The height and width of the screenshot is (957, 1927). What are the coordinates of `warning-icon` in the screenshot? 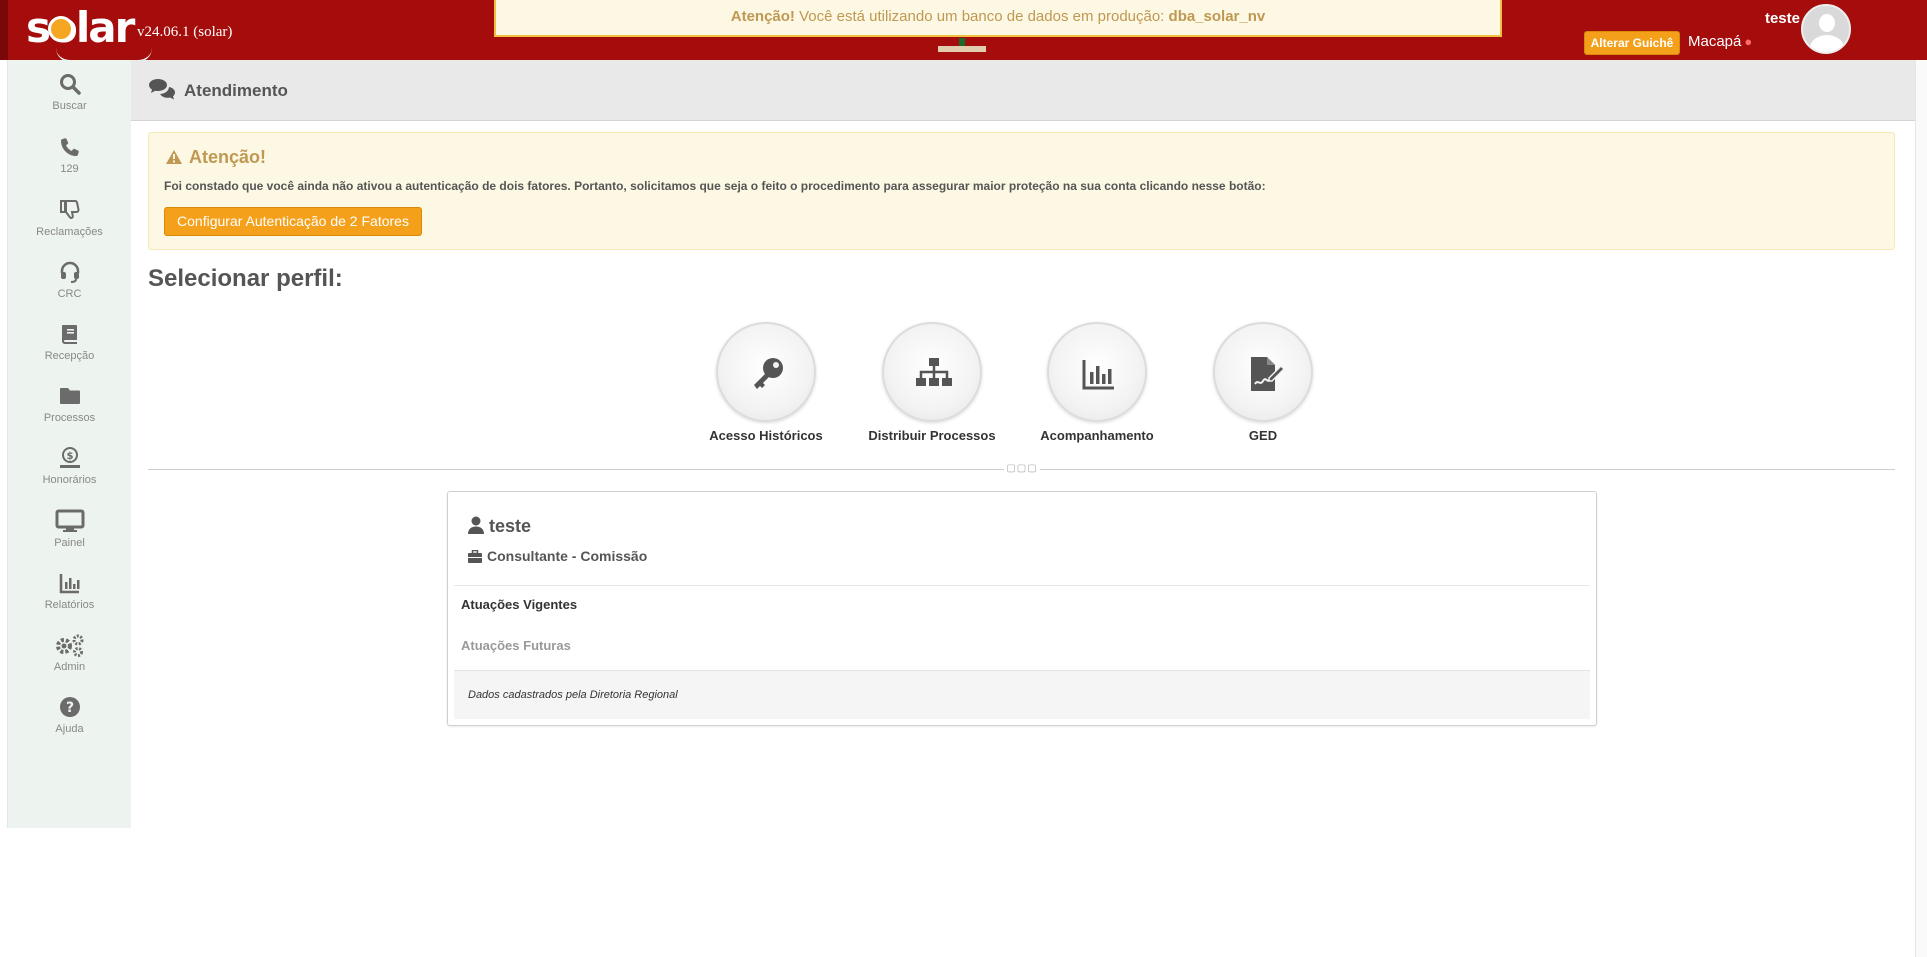 It's located at (174, 157).